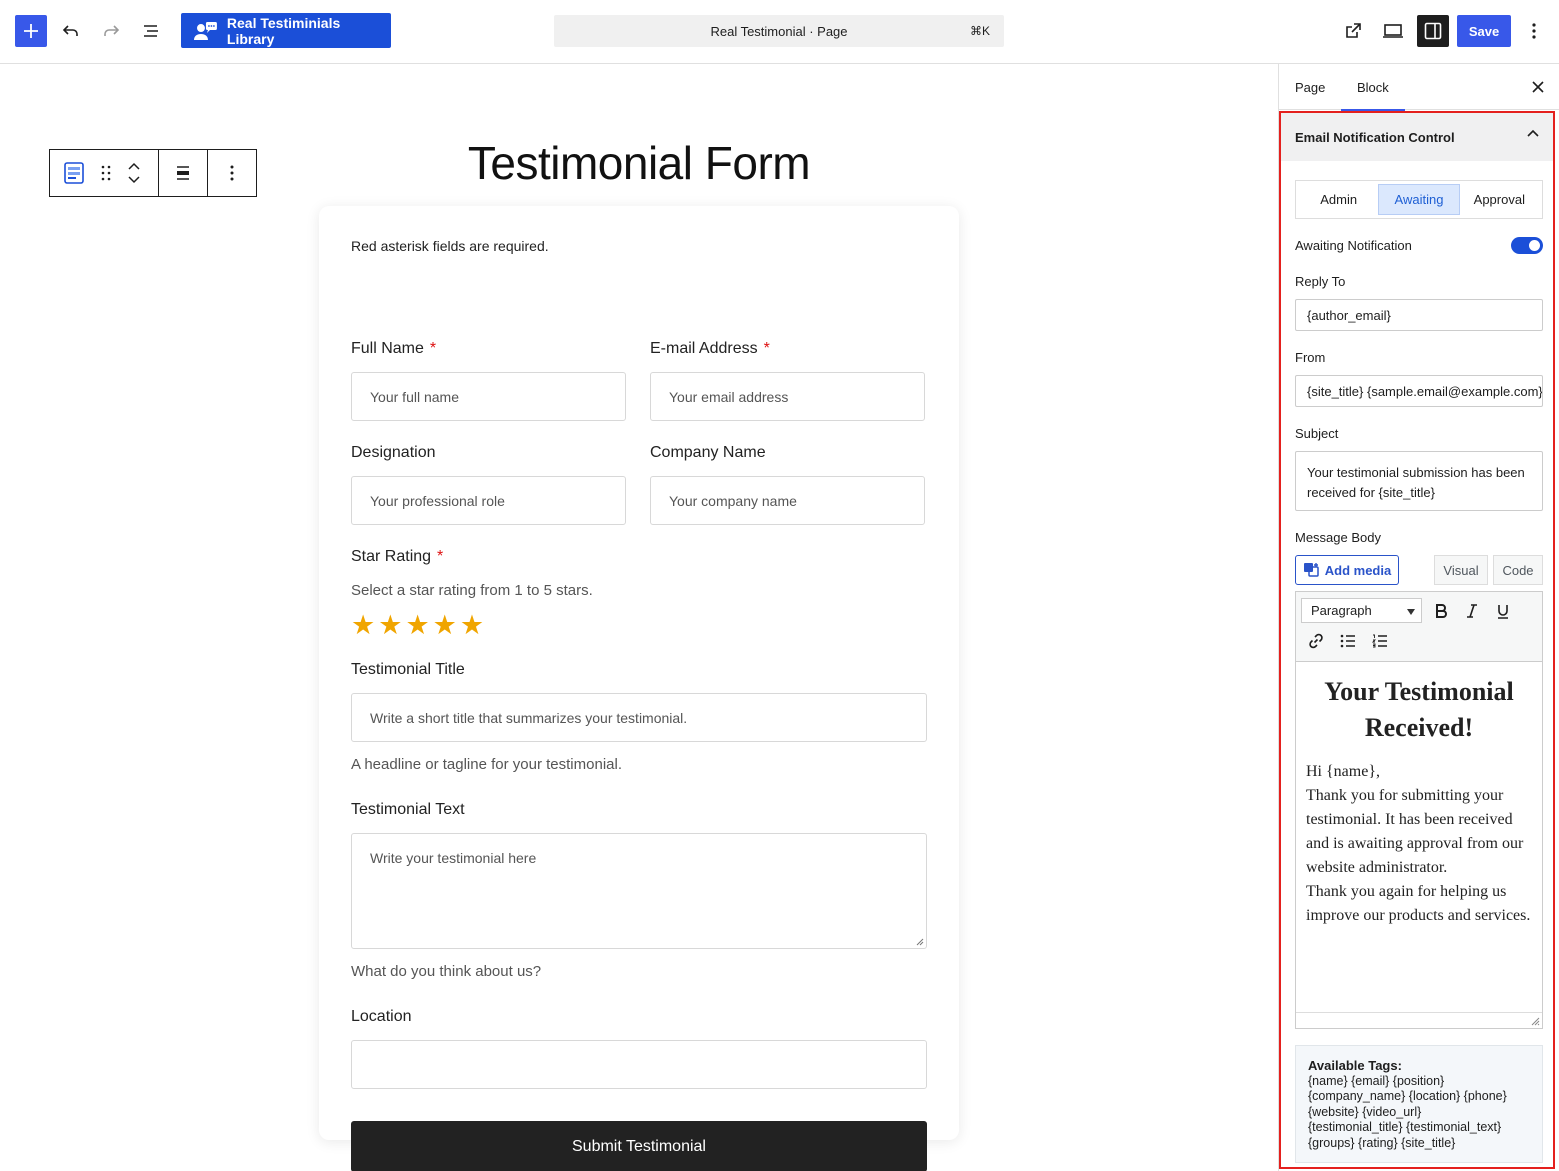  I want to click on list-view-icon, so click(151, 31).